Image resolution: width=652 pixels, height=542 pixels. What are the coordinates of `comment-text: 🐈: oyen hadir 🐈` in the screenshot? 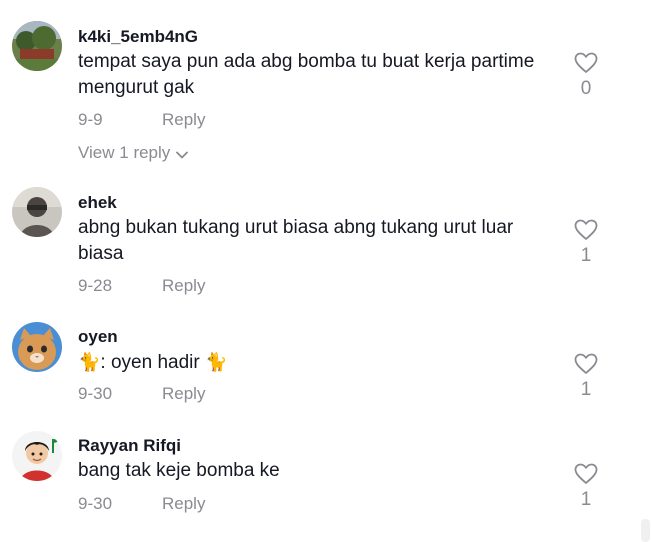 It's located at (308, 362).